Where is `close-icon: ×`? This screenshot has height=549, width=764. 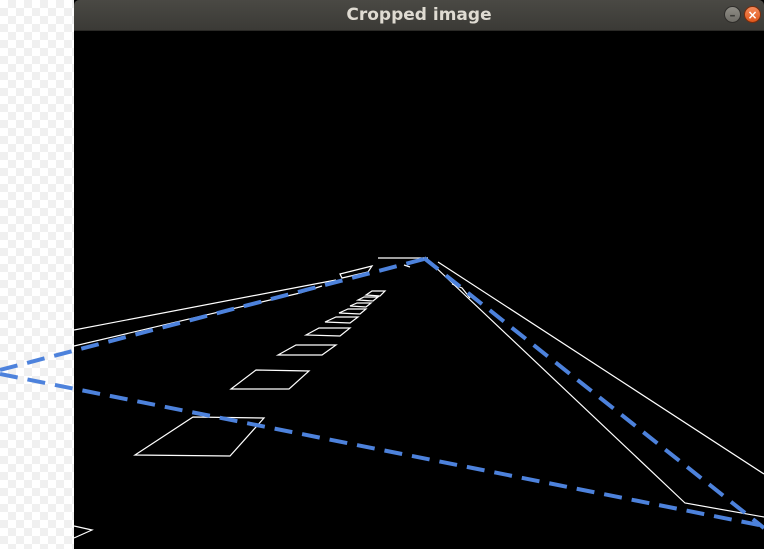
close-icon: × is located at coordinates (752, 15).